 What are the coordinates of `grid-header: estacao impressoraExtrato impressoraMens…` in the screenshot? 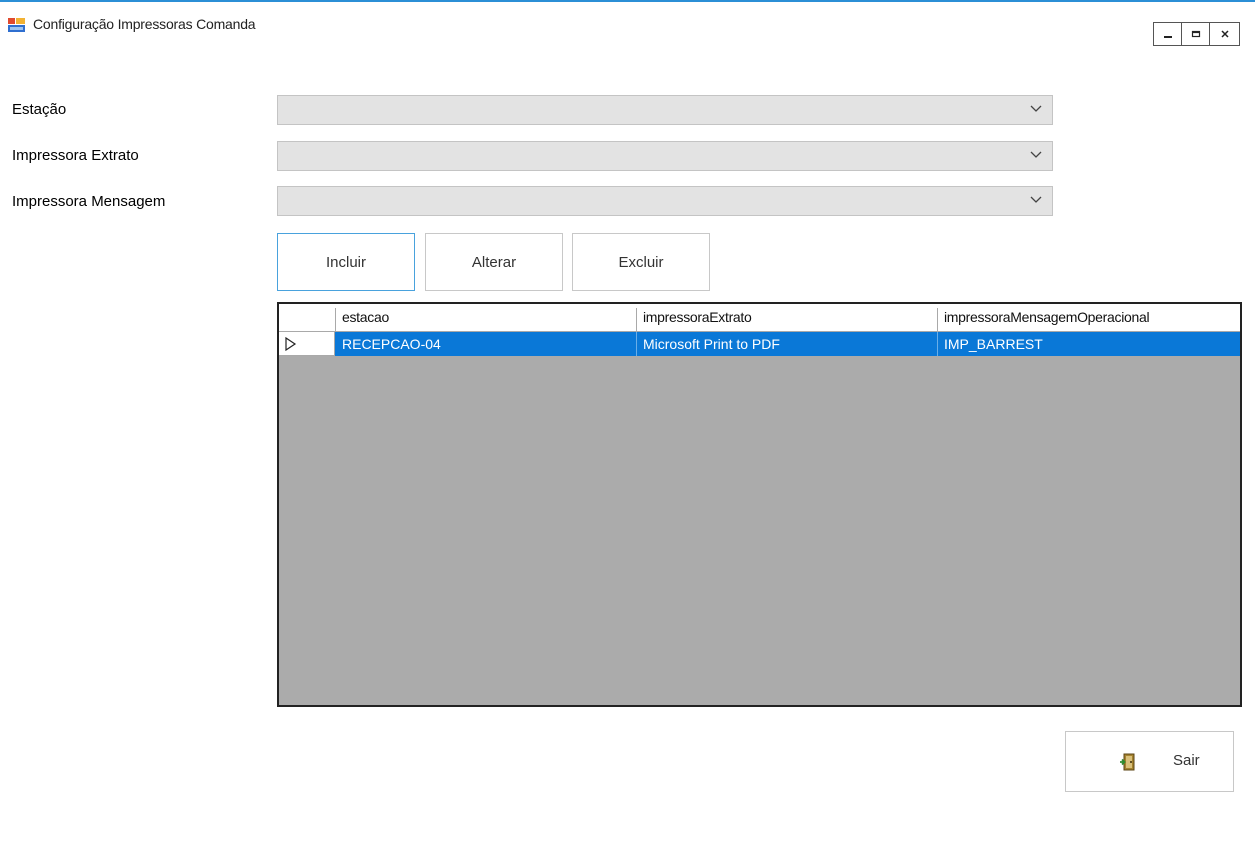 It's located at (759, 318).